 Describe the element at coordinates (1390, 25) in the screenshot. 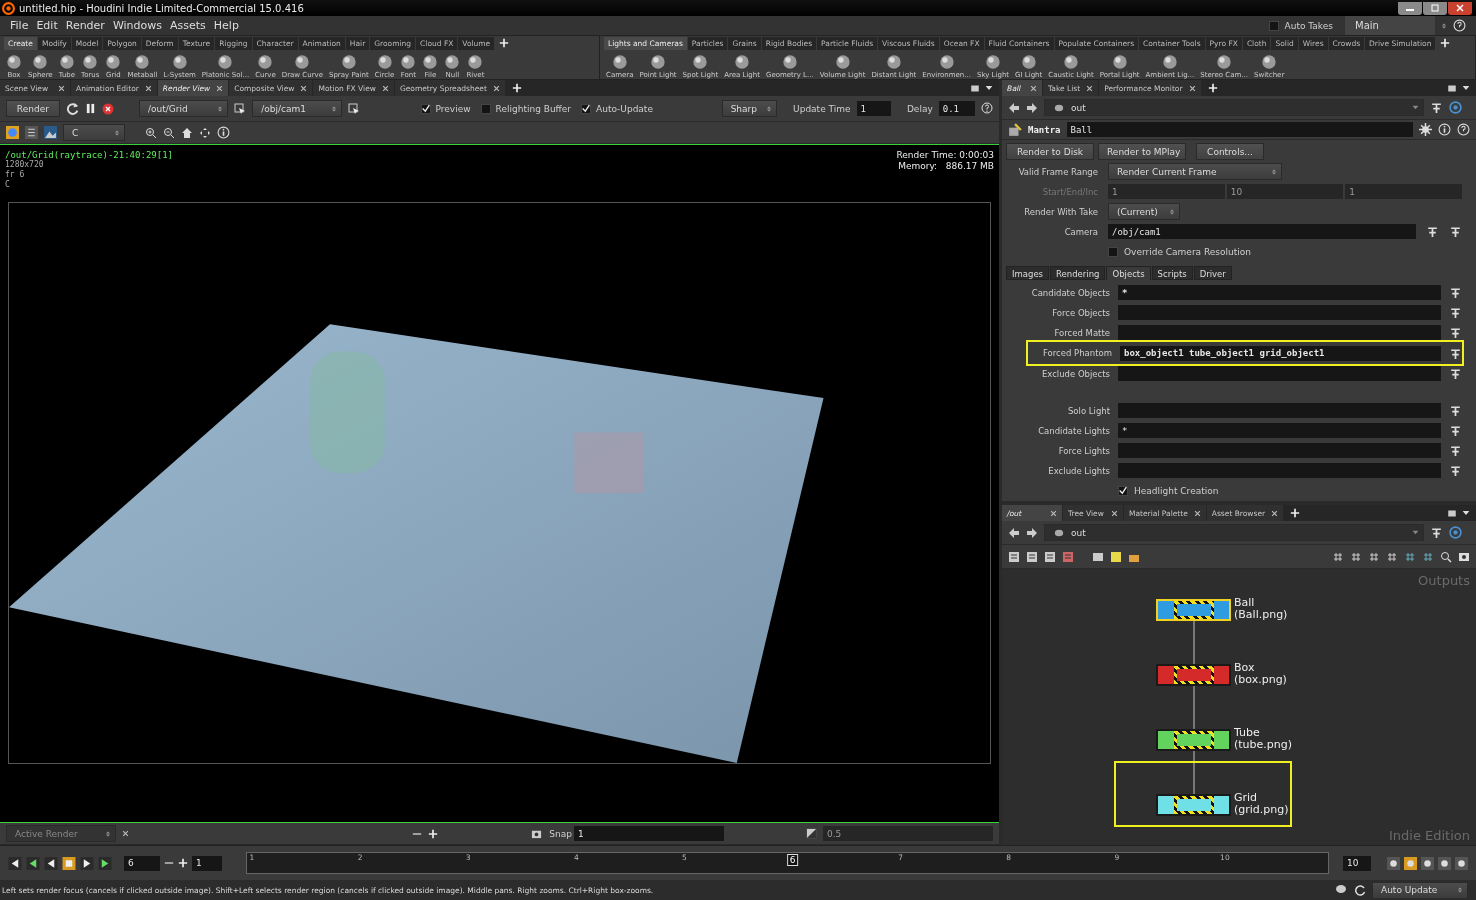

I see `take-dropdown: Main` at that location.